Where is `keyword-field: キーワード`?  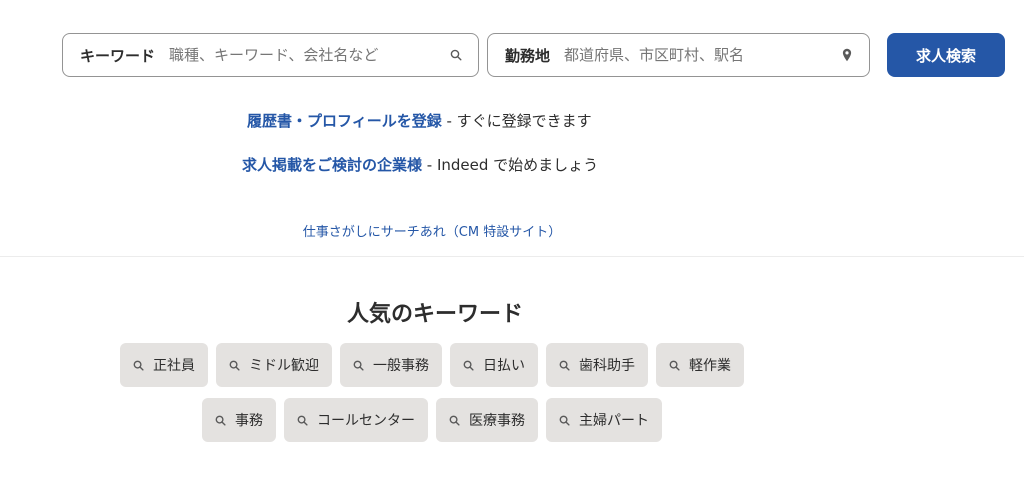
keyword-field: キーワード is located at coordinates (270, 55).